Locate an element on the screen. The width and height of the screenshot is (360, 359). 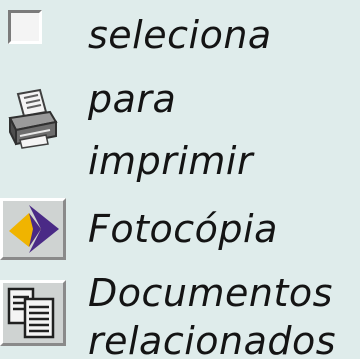
printer-icon is located at coordinates (33, 118).